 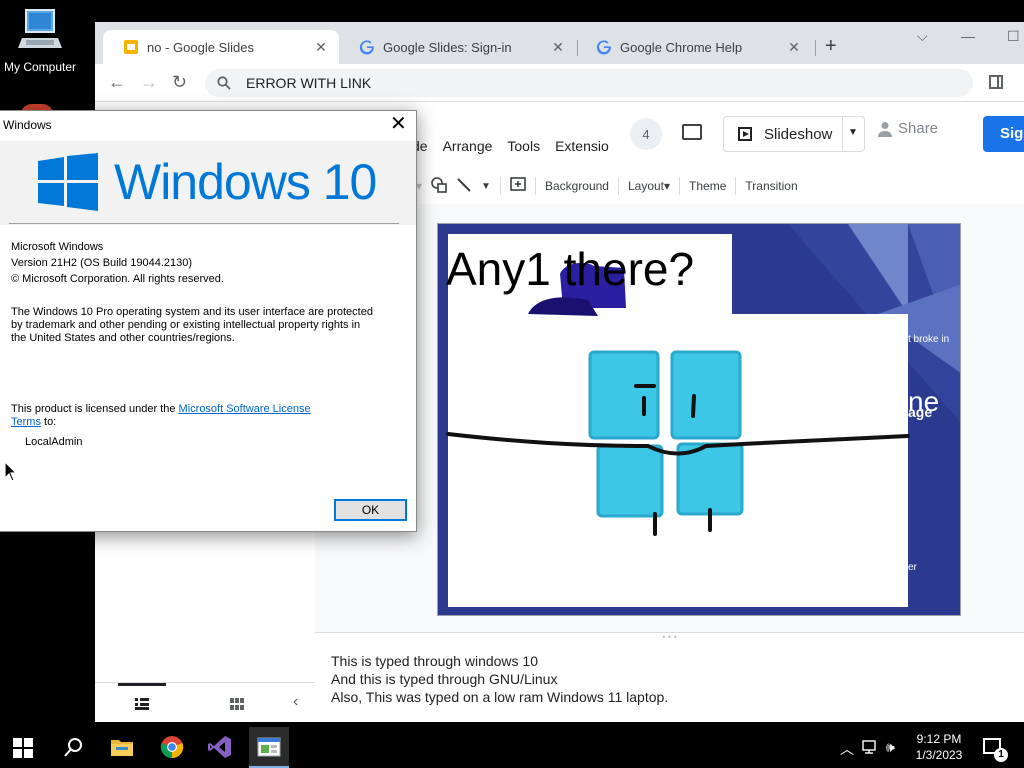 I want to click on browser-toolbar: ← → ↻ ERROR WITH LINK, so click(x=559, y=83).